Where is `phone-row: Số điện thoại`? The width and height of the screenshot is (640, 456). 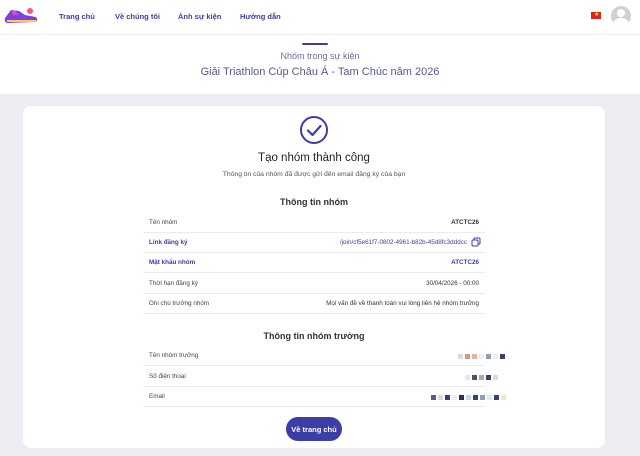 phone-row: Số điện thoại is located at coordinates (320, 377).